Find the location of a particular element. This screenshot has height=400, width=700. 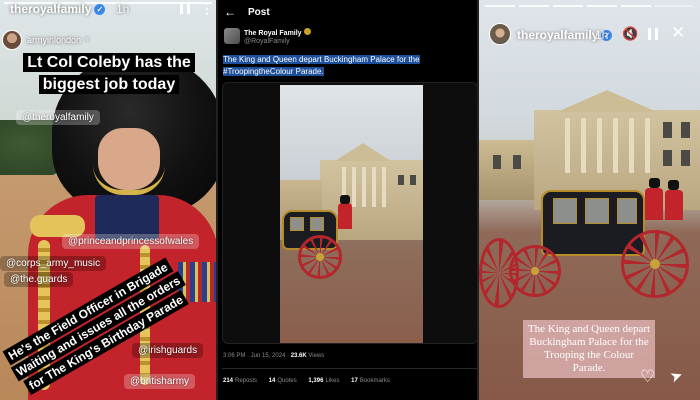

post-video-frame is located at coordinates (351, 214).